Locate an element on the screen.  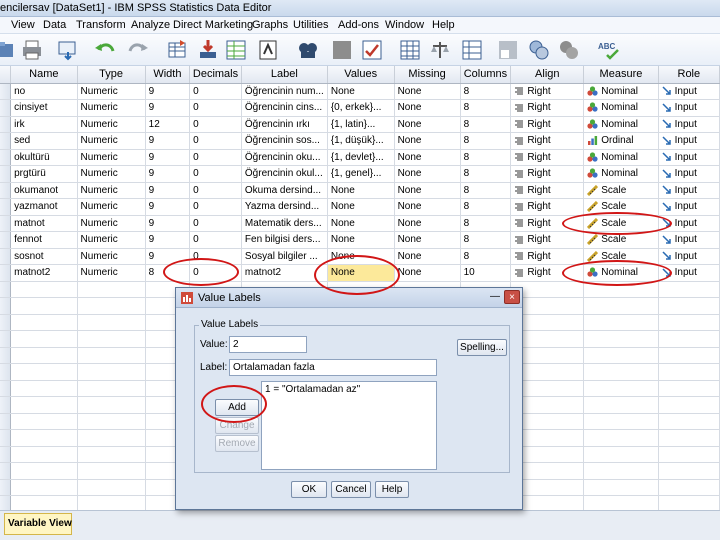
column-header-width: Width is located at coordinates (168, 75).